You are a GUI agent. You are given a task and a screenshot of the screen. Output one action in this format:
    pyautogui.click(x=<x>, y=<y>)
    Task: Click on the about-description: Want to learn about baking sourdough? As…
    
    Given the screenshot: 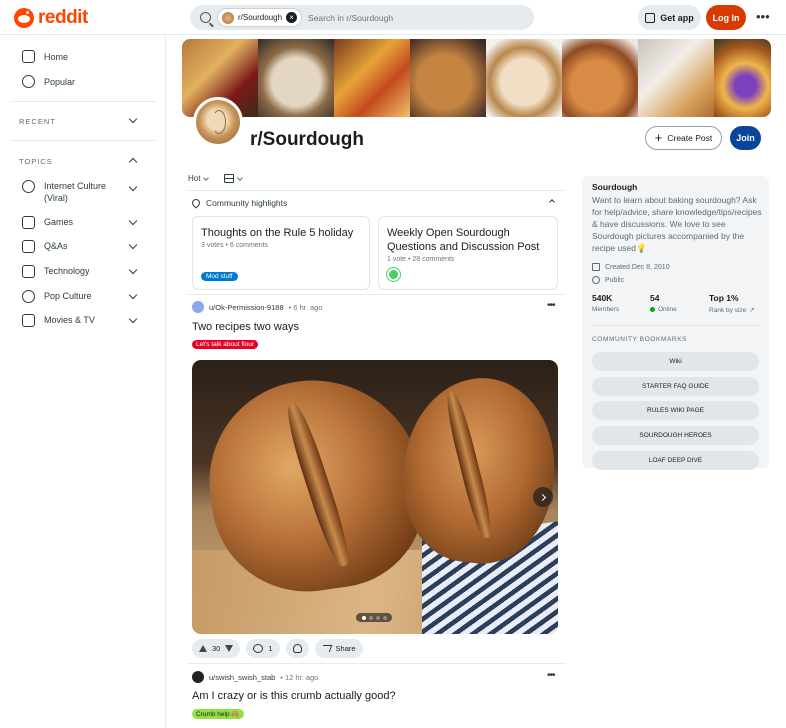 What is the action you would take?
    pyautogui.click(x=677, y=224)
    